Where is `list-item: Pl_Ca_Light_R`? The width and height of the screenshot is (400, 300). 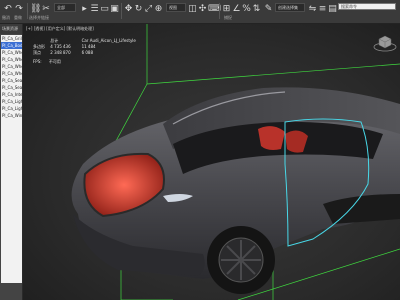
list-item: Pl_Ca_Light_R is located at coordinates (11, 108).